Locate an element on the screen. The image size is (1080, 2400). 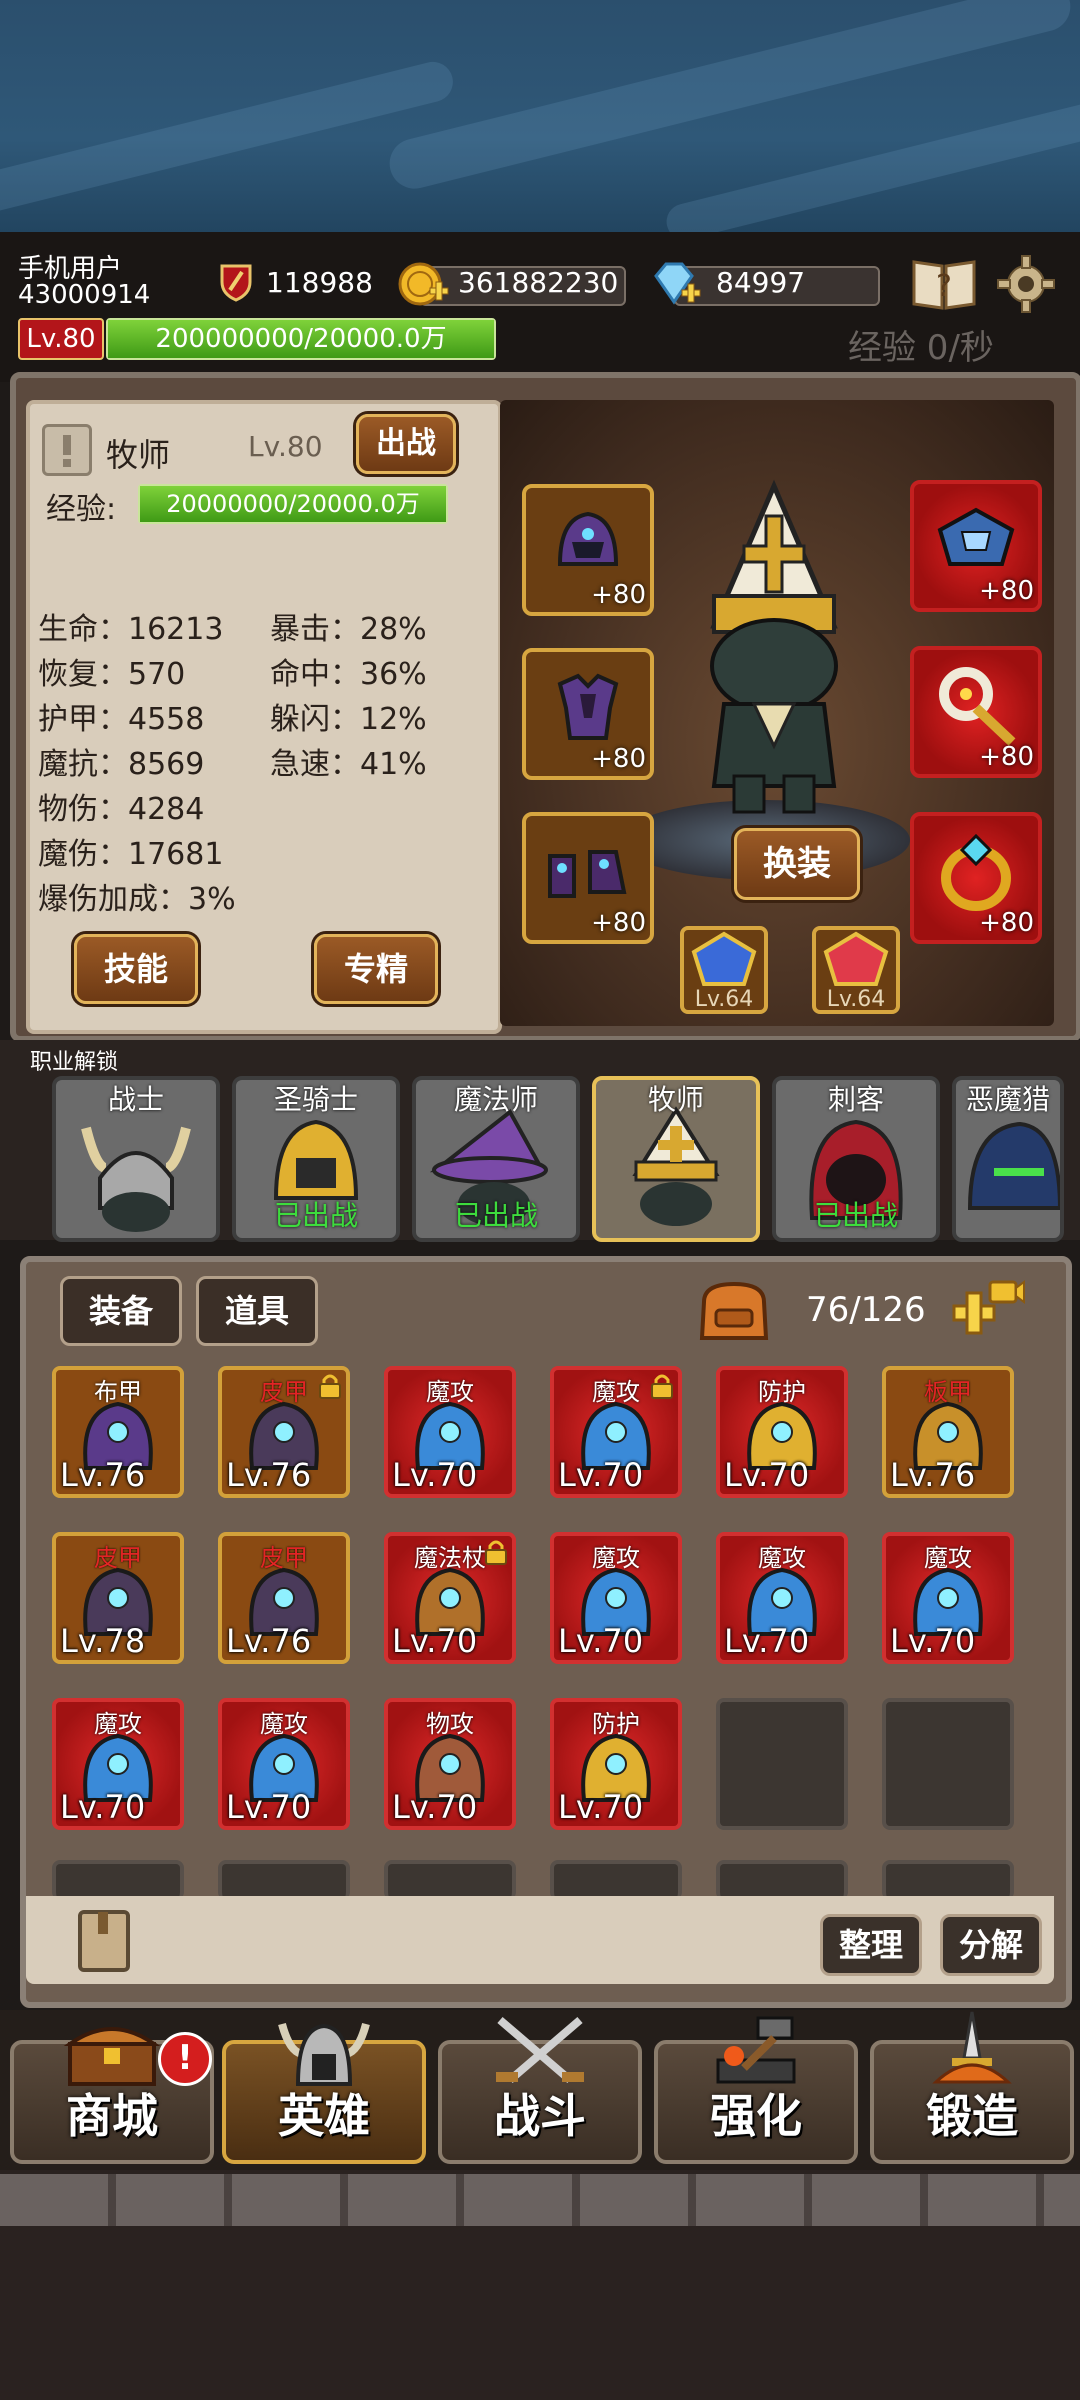
equip-slot-boots: +80 is located at coordinates (588, 878).